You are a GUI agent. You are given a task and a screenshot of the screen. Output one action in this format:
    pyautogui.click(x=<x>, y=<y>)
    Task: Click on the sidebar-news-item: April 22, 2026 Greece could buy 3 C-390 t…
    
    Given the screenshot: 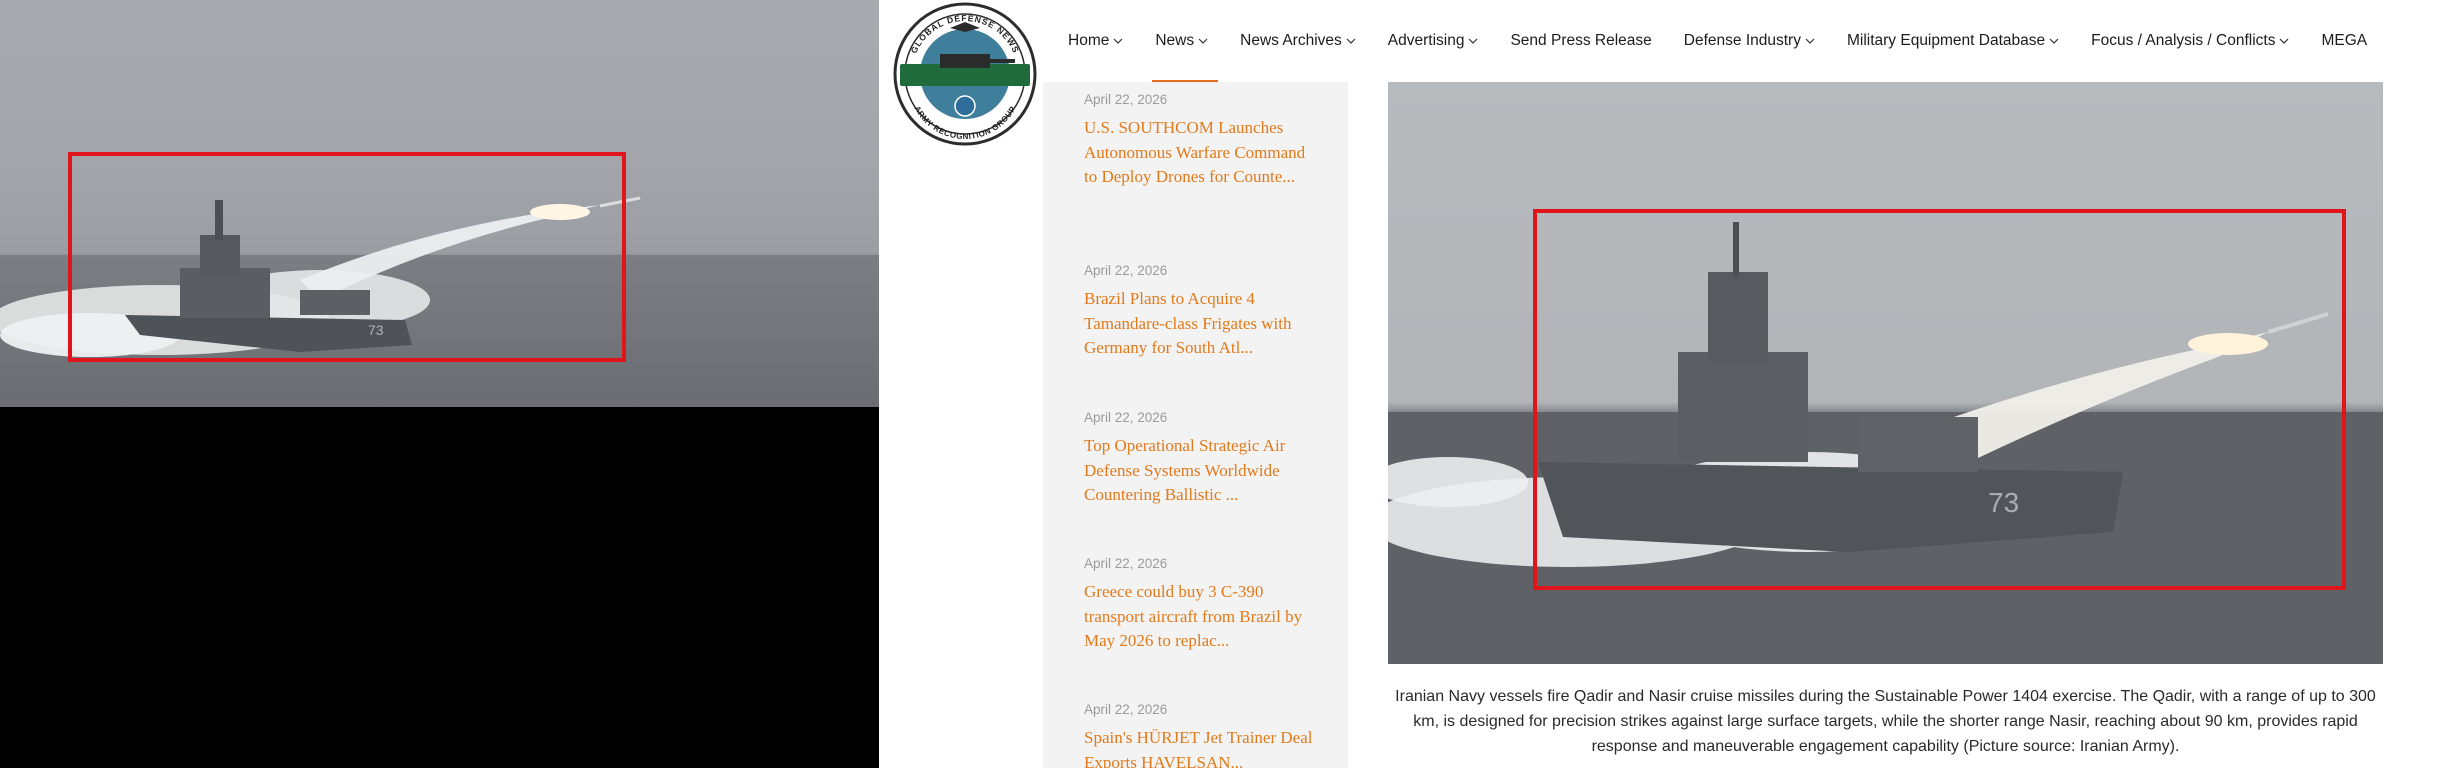 What is the action you would take?
    pyautogui.click(x=1200, y=605)
    